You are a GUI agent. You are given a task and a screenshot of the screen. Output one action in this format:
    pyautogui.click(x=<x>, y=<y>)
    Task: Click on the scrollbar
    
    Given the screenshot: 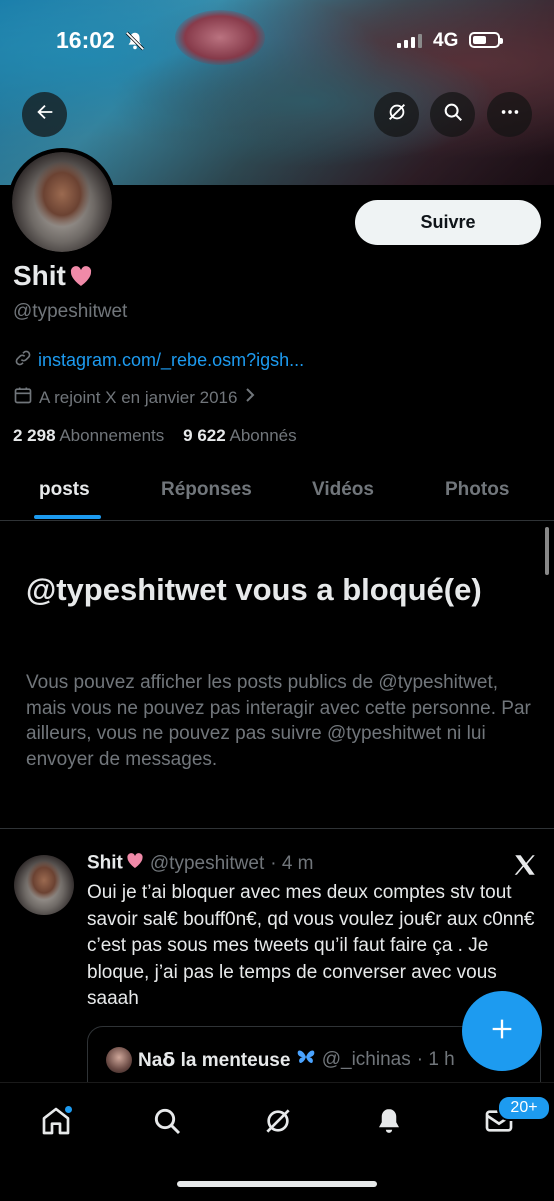 What is the action you would take?
    pyautogui.click(x=547, y=551)
    